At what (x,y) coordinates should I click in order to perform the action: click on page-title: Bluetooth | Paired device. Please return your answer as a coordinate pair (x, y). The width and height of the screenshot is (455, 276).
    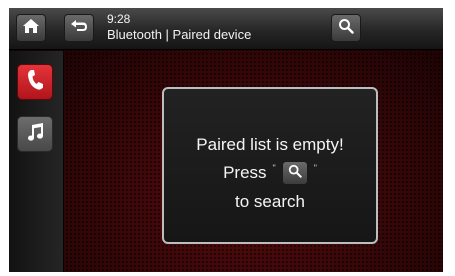
    Looking at the image, I should click on (179, 34).